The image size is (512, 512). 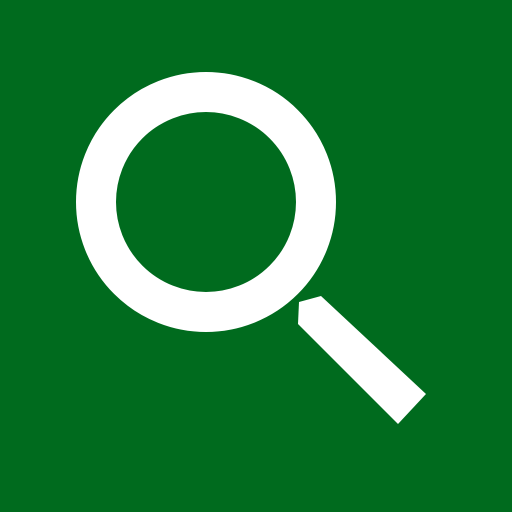 I want to click on search-icon-handle, so click(x=362, y=360).